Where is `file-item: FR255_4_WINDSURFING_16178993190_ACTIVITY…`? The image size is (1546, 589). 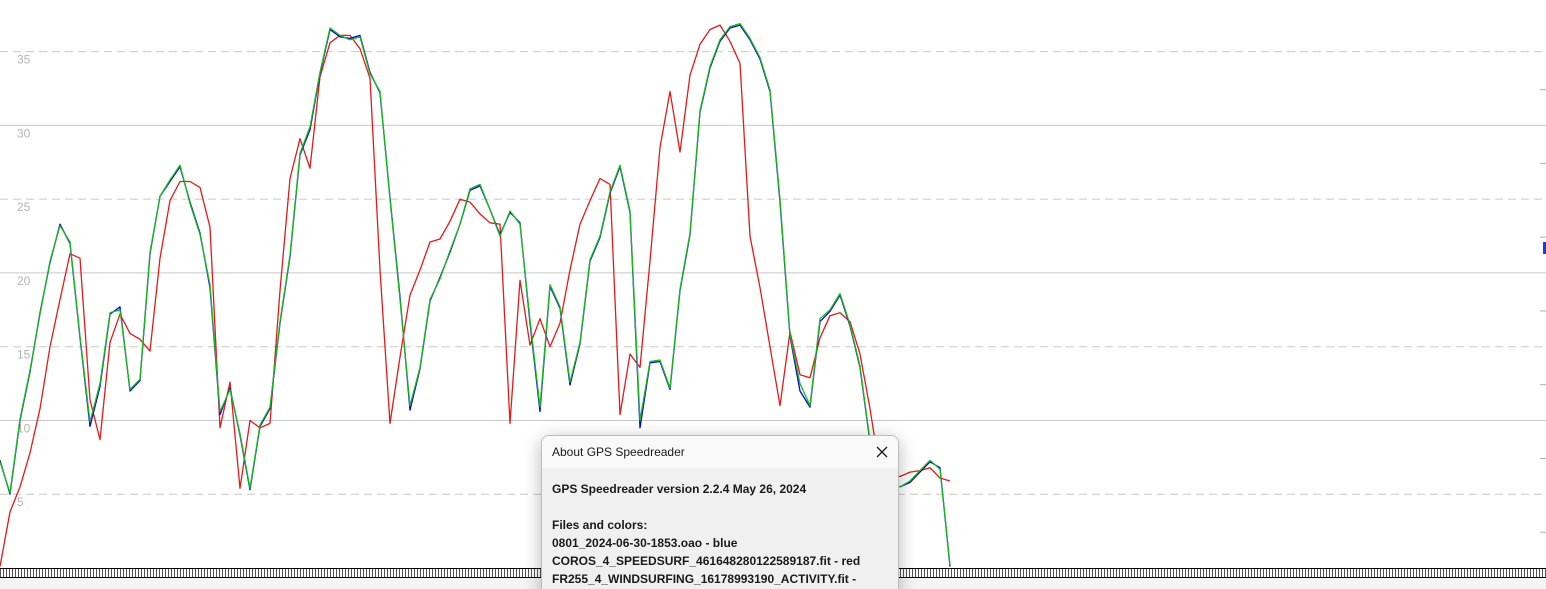 file-item: FR255_4_WINDSURFING_16178993190_ACTIVITY… is located at coordinates (704, 579).